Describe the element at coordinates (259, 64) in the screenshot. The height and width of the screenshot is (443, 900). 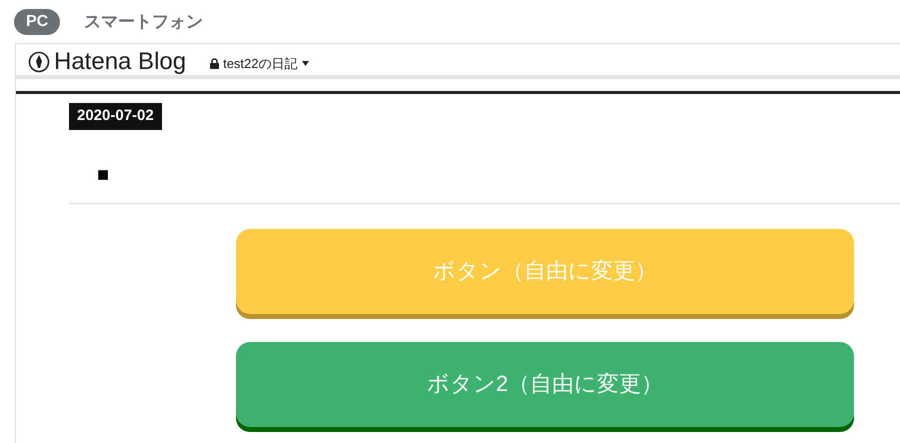
I see `blog-selector: test22の日記` at that location.